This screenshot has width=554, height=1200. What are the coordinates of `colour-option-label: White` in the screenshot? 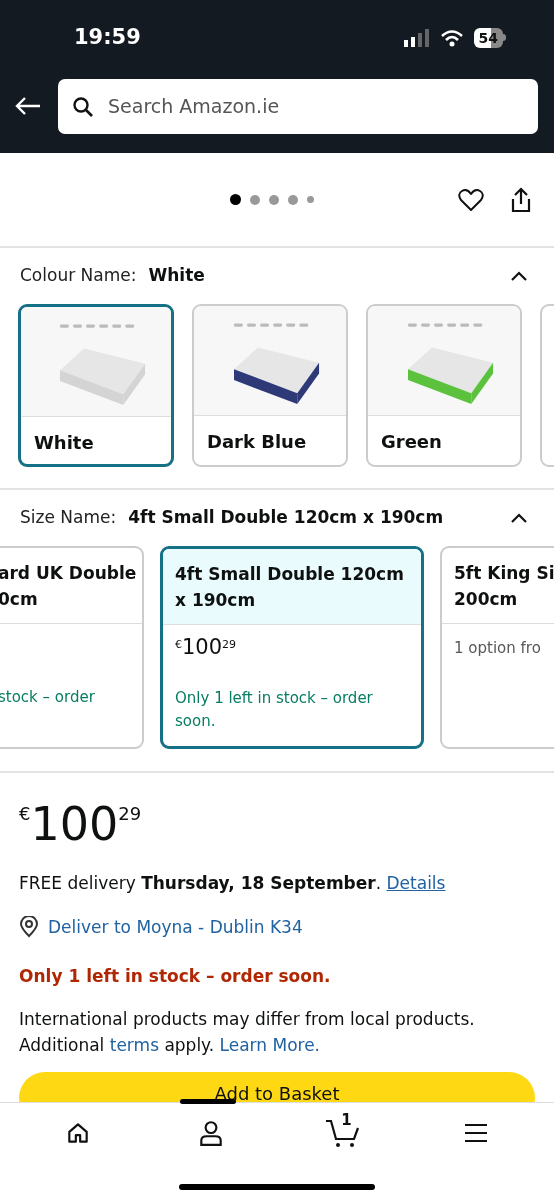 It's located at (64, 443).